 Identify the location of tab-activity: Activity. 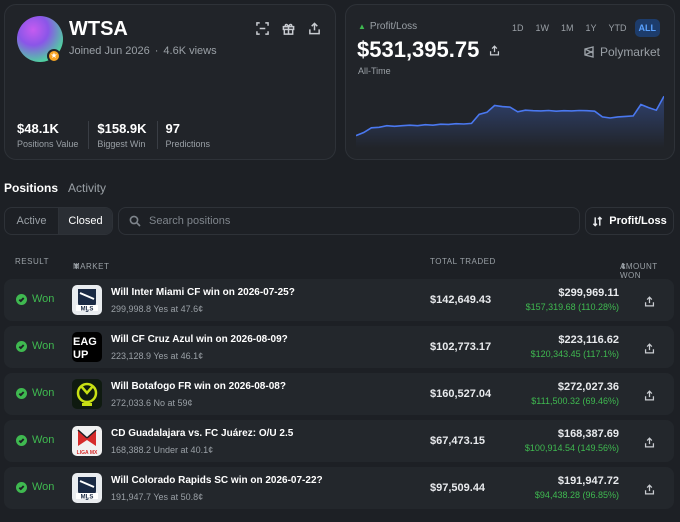
(87, 188).